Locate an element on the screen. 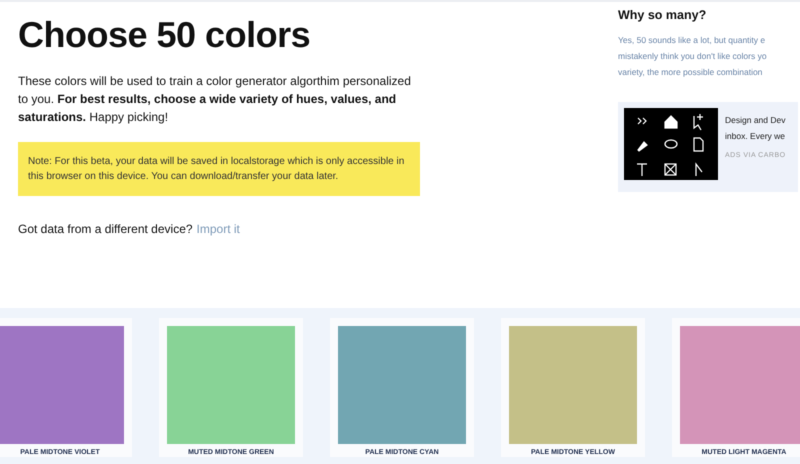  ad-text: Design and Dev is located at coordinates (755, 120).